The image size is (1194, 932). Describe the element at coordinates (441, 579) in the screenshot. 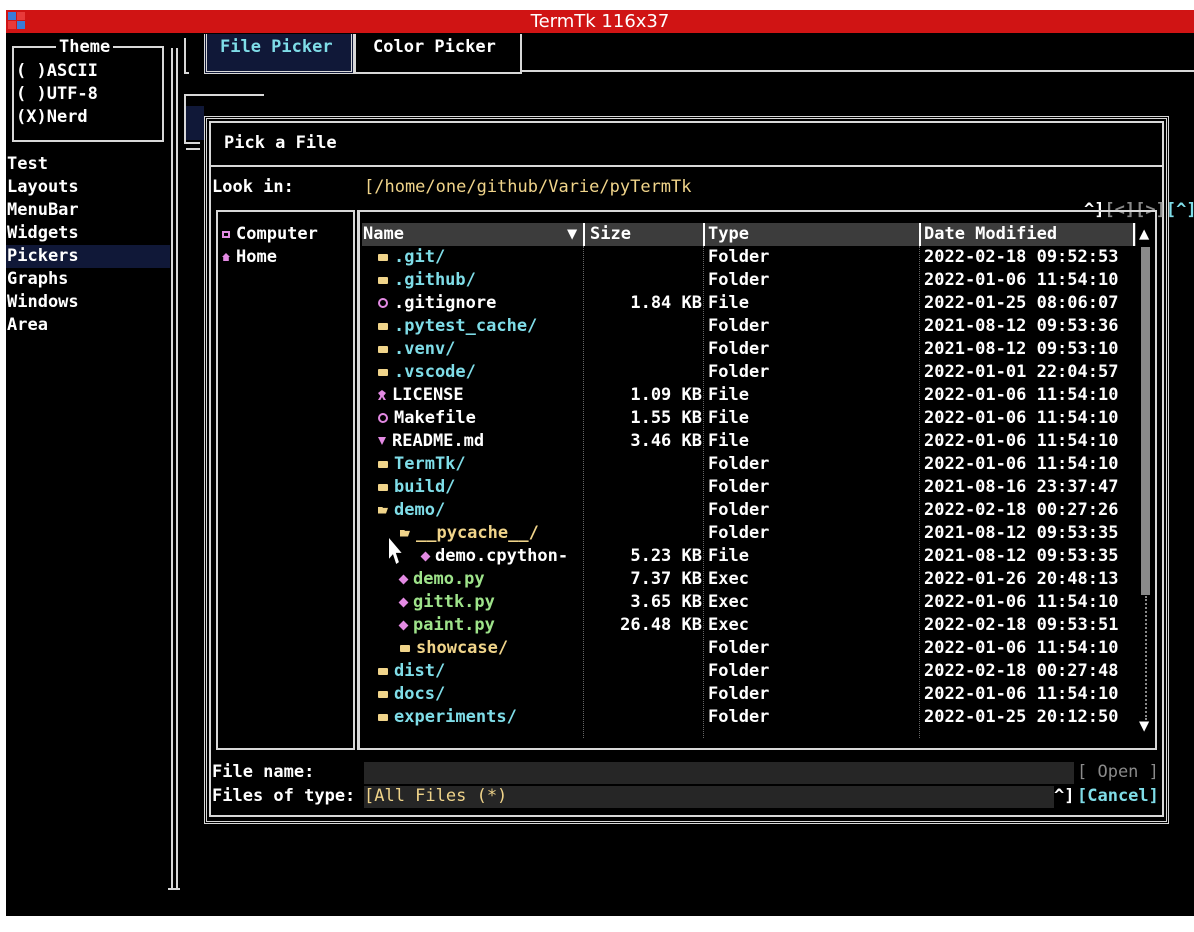

I see `file-name-cell: demo.py` at that location.